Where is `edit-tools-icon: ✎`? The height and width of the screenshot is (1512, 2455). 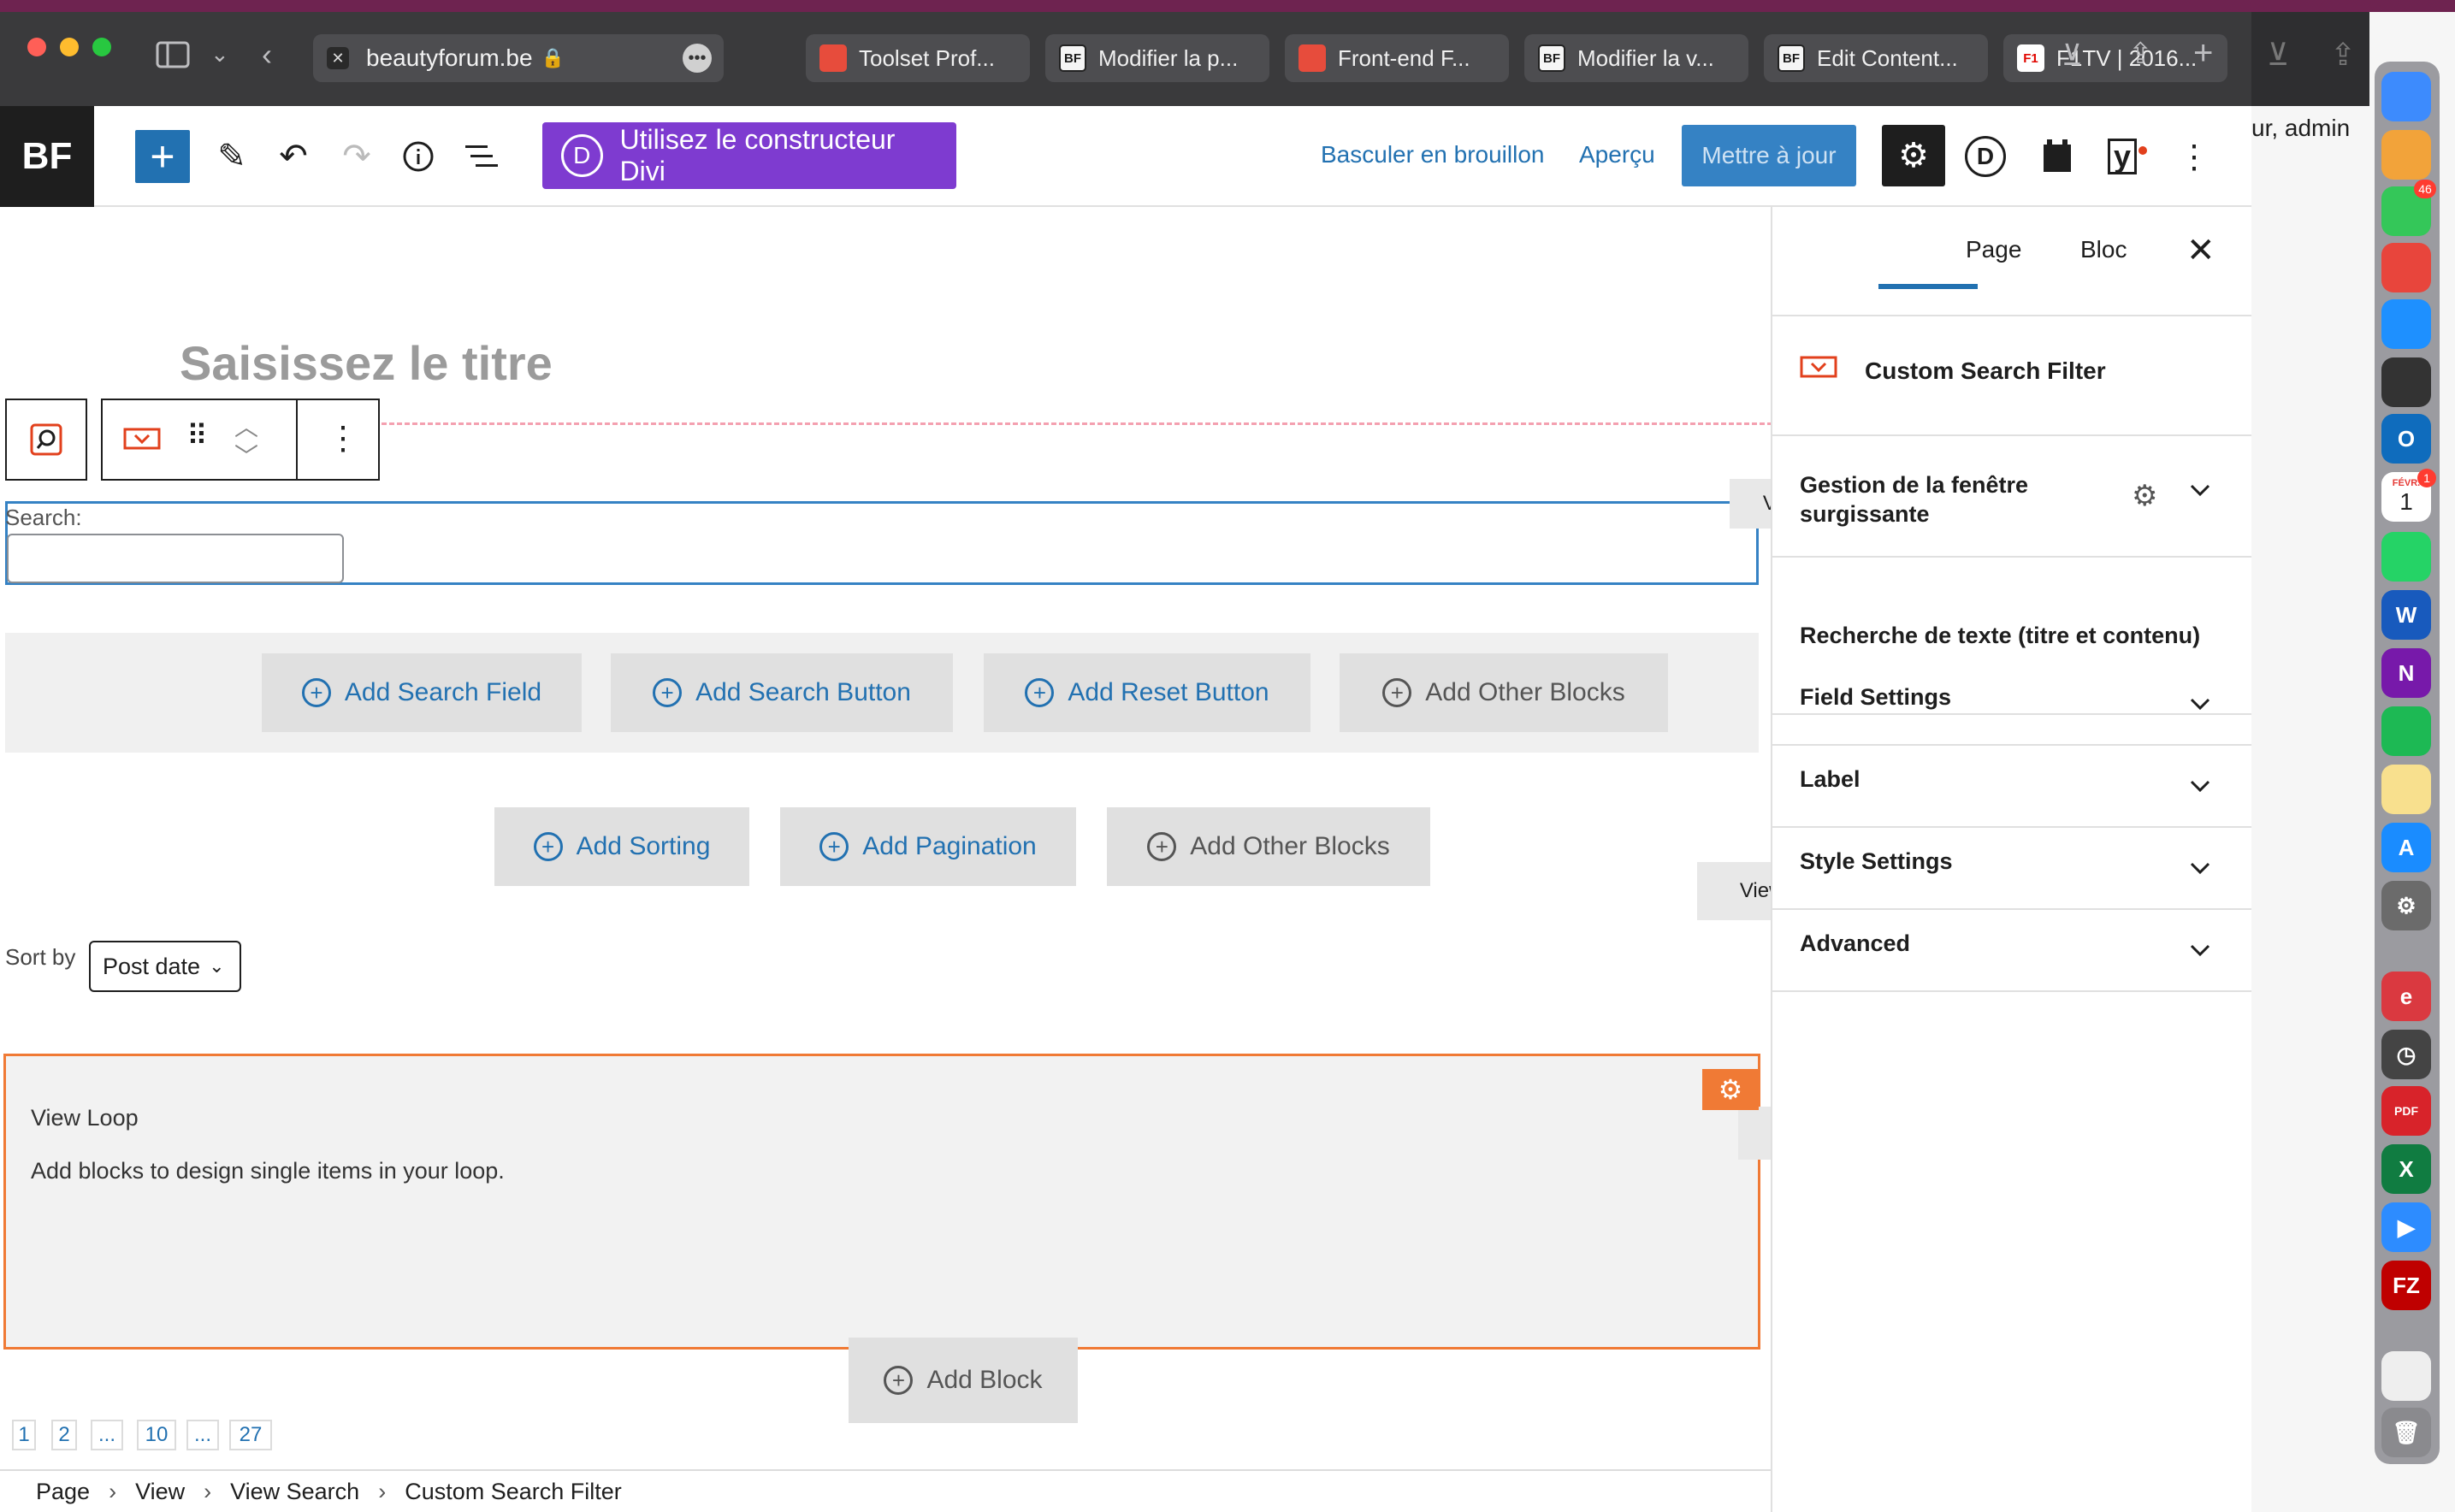 edit-tools-icon: ✎ is located at coordinates (231, 156).